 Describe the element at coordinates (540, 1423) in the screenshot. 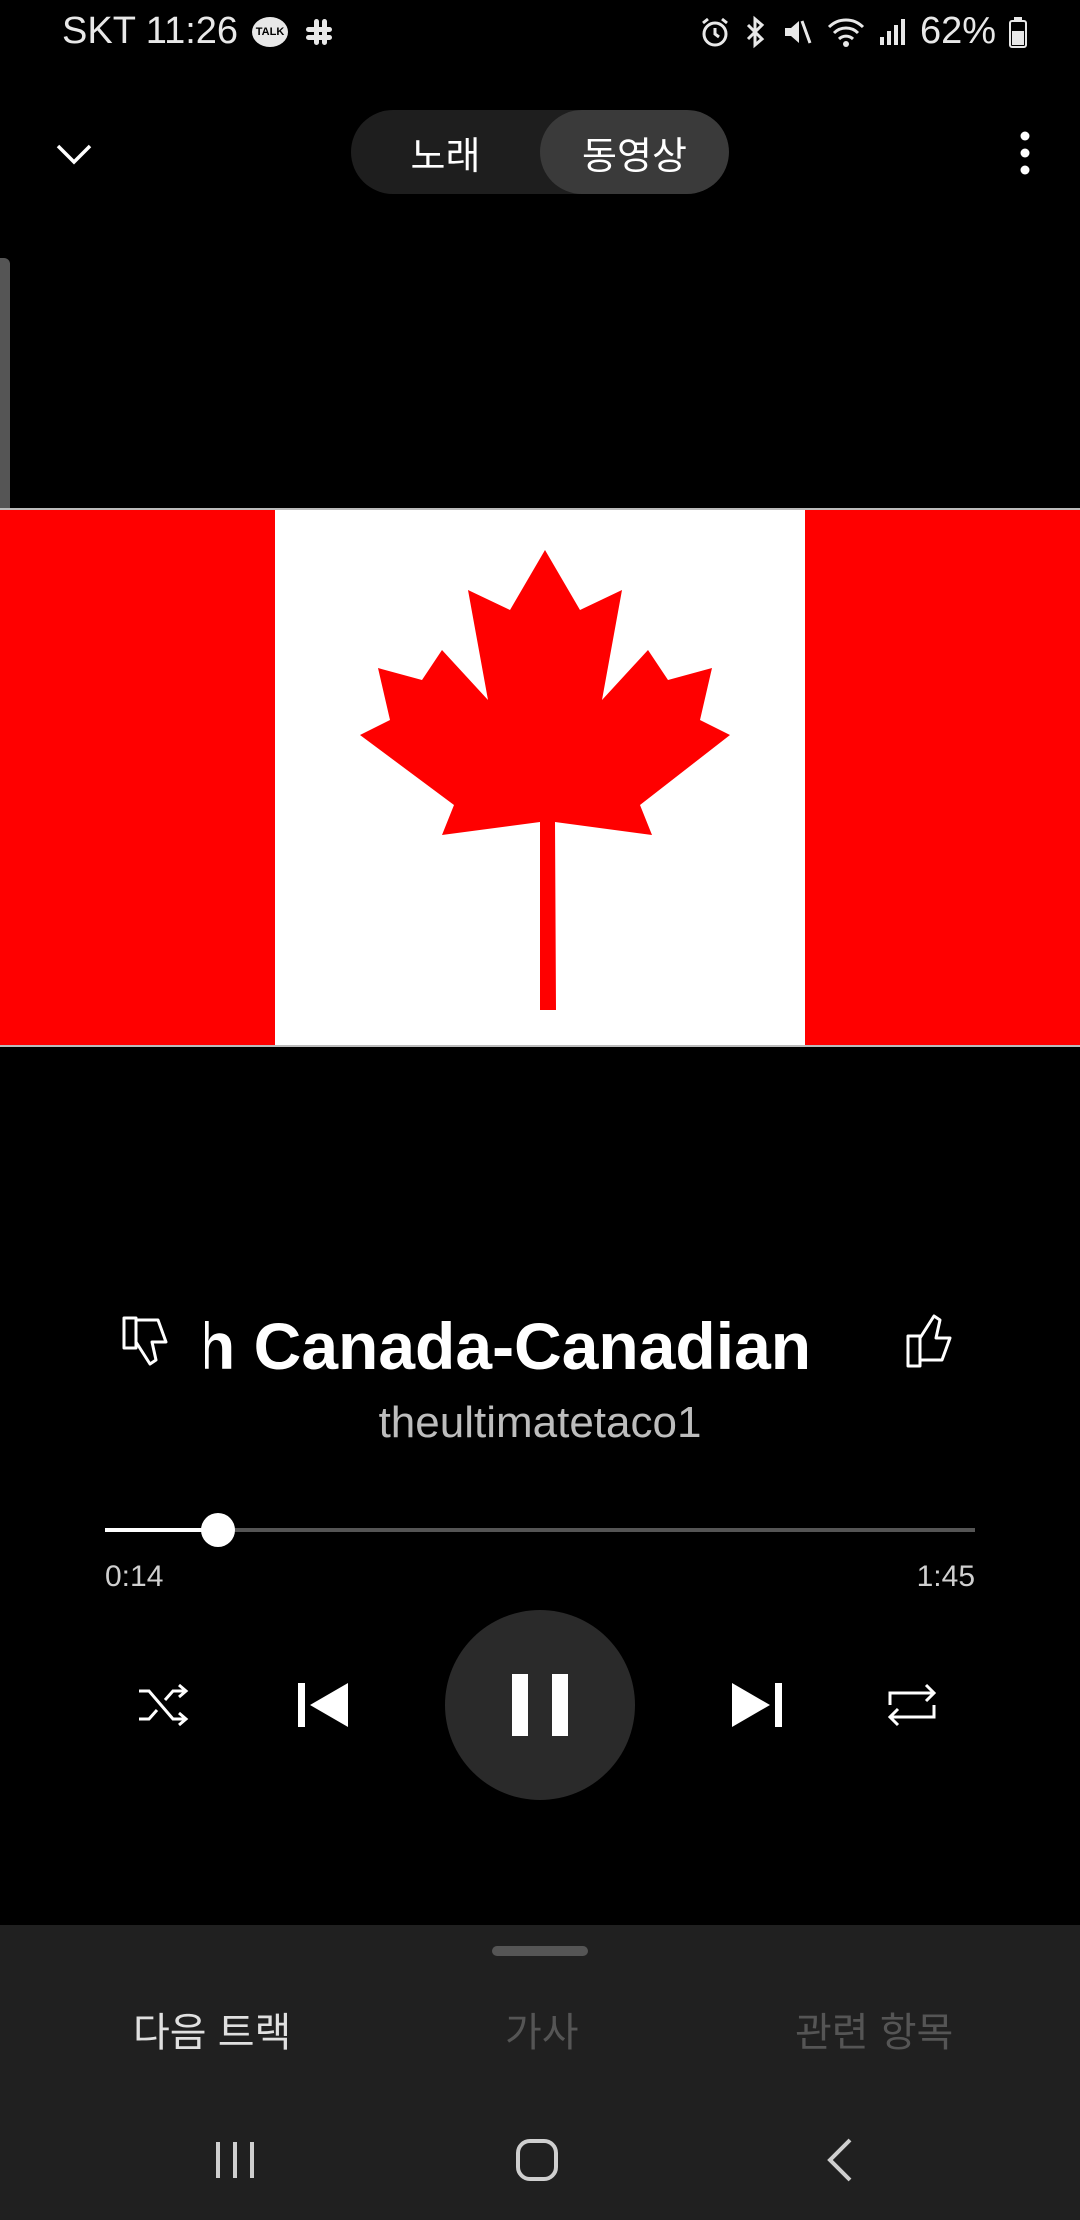

I see `track-artist: theultimatetaco1` at that location.